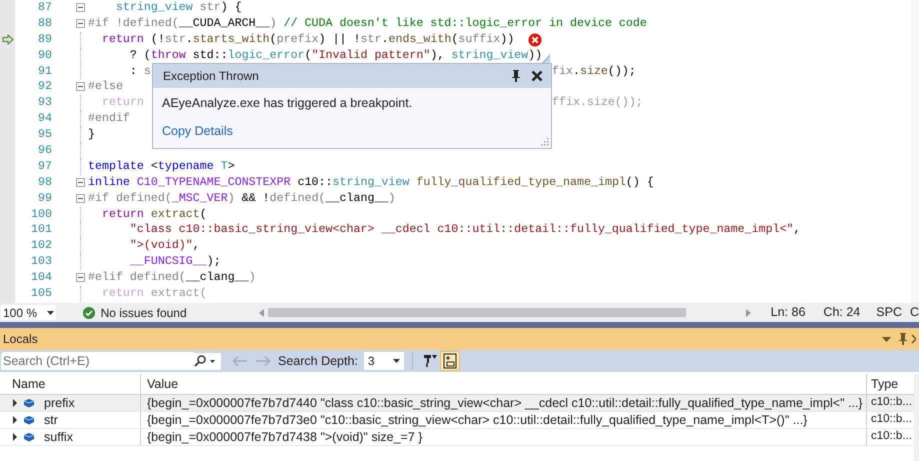 This screenshot has width=919, height=461. I want to click on line-number: 97, so click(44, 166).